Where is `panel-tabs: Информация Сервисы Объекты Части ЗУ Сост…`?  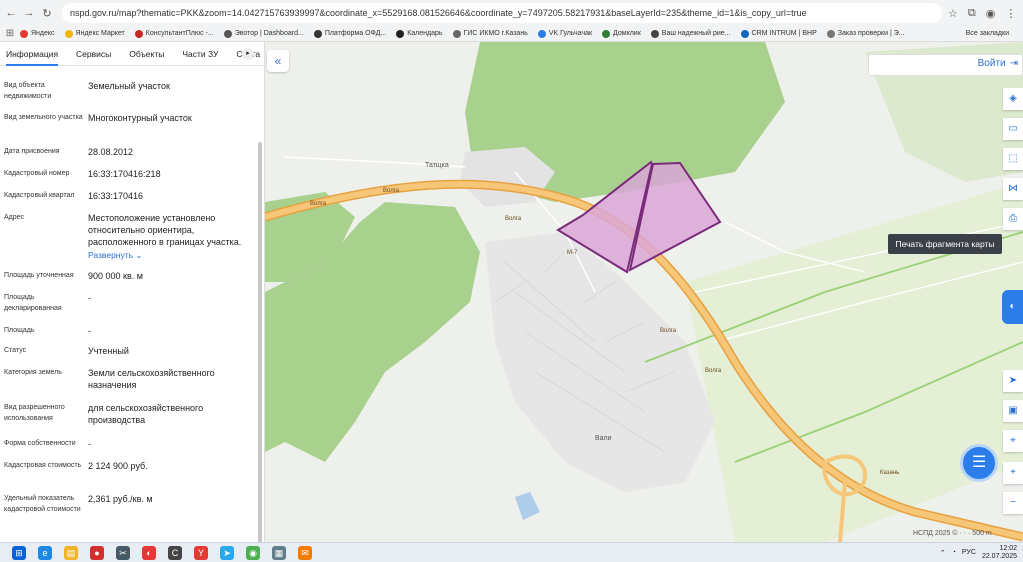
panel-tabs: Информация Сервисы Объекты Части ЗУ Сост… is located at coordinates (132, 54).